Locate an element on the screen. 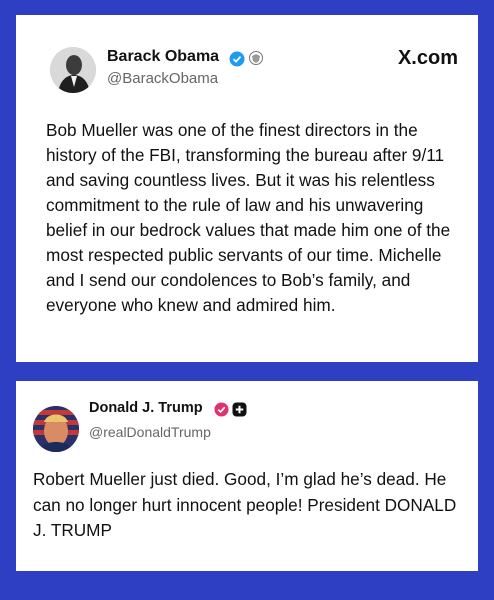 The height and width of the screenshot is (600, 494). government-seal-icon is located at coordinates (256, 61).